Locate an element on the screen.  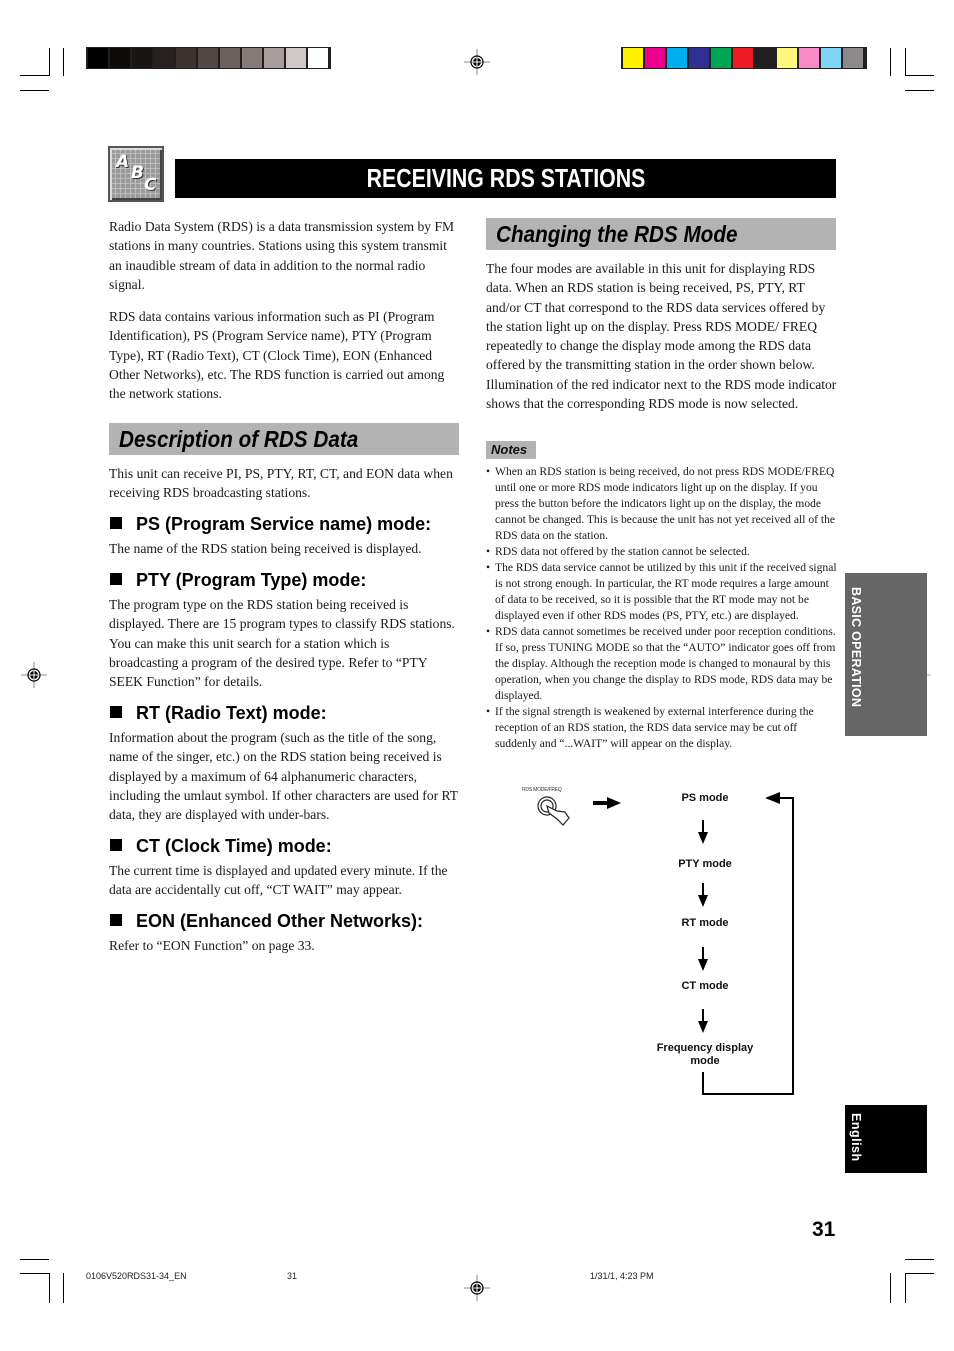
page-title: RECEIVING RDS STATIONS is located at coordinates (505, 178).